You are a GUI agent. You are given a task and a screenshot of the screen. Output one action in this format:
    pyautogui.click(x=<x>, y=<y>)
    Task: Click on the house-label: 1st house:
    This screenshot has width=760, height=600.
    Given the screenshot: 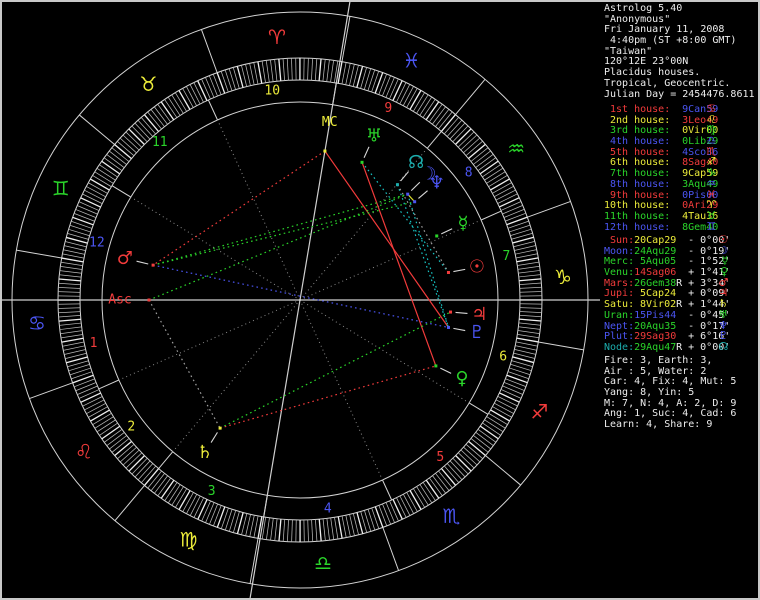 What is the action you would take?
    pyautogui.click(x=637, y=109)
    